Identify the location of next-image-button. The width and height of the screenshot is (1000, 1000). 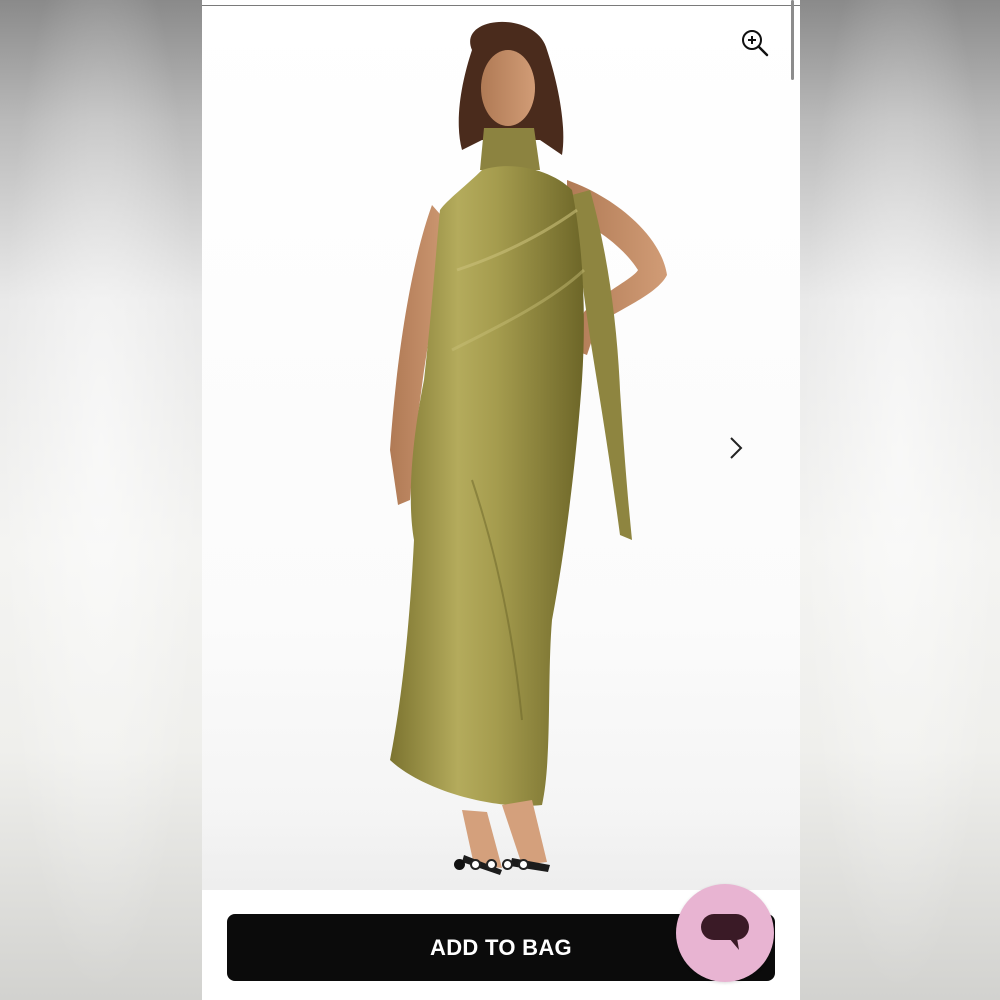
(736, 448).